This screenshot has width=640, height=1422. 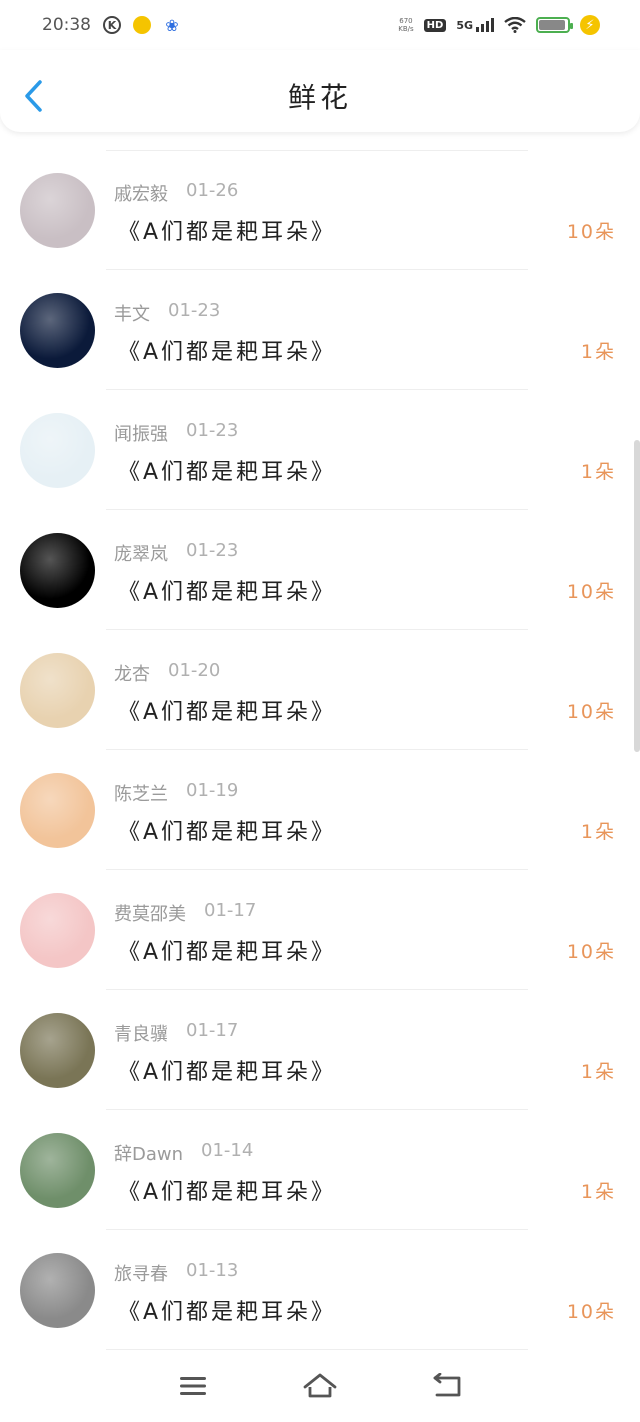 I want to click on list-item: 辞Dawn 01-14 《A们都是耙耳朵》 1朵, so click(x=320, y=1170).